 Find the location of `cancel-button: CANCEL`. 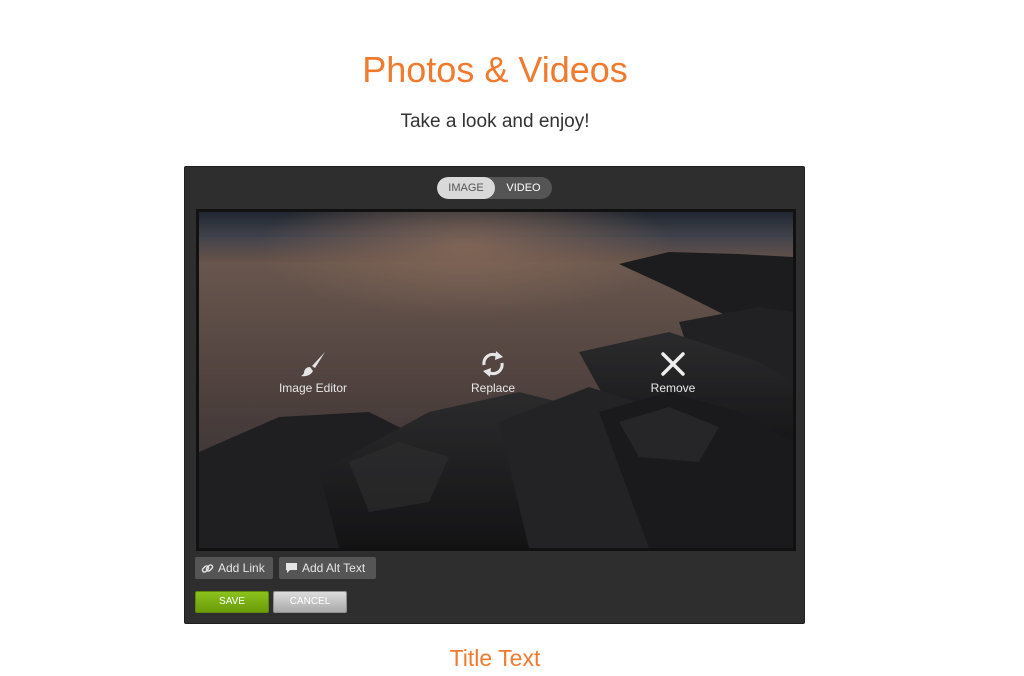

cancel-button: CANCEL is located at coordinates (310, 602).